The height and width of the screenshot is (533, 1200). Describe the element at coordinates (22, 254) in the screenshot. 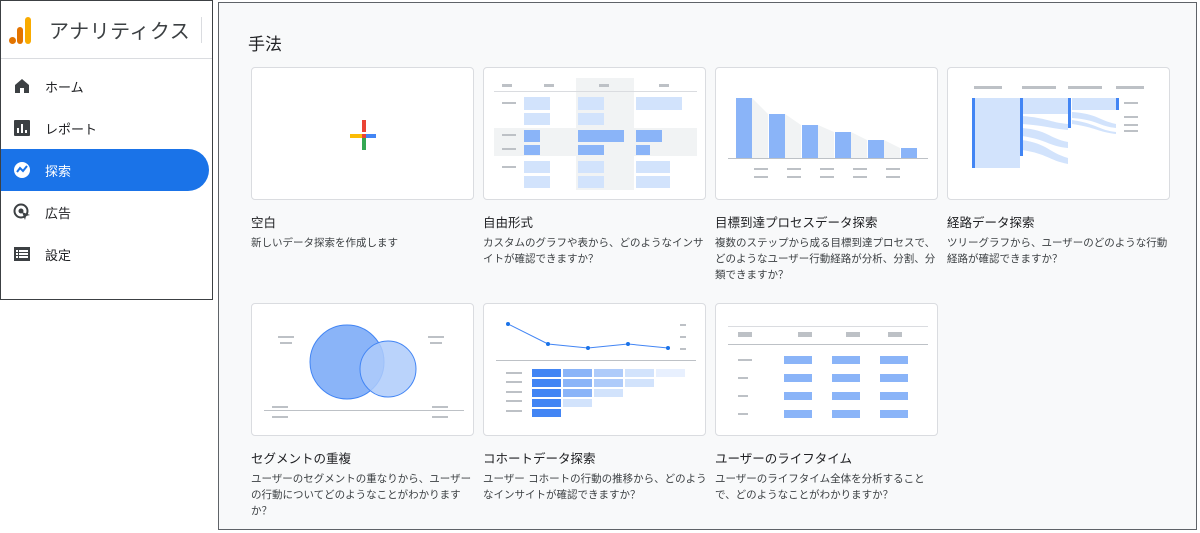

I see `list-settings-icon` at that location.